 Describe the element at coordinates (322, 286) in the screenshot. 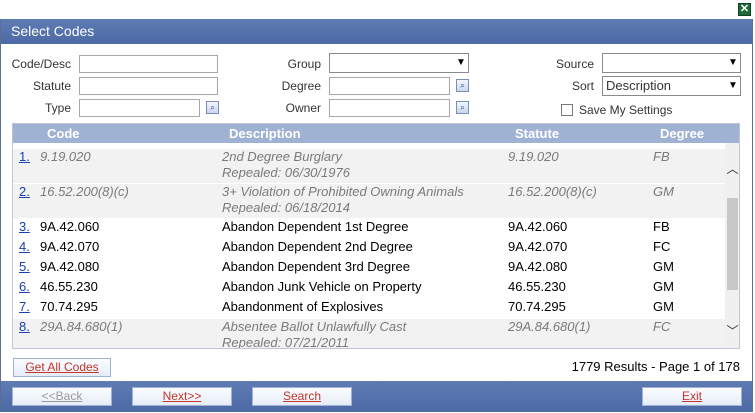

I see `row-description: Abandon Junk Vehicle on Property` at that location.